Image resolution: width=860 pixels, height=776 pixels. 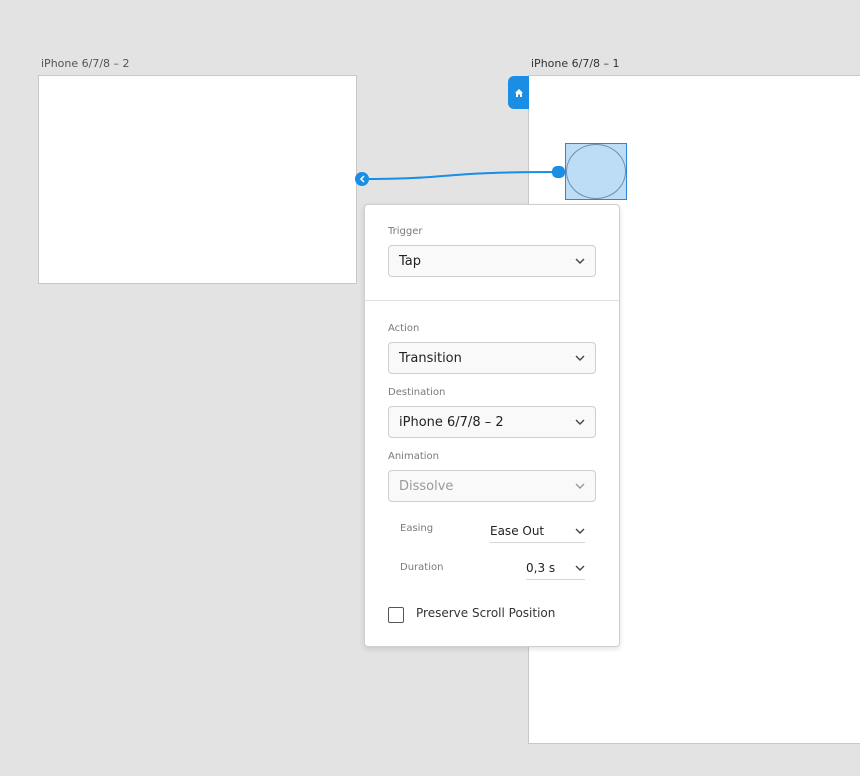 What do you see at coordinates (555, 568) in the screenshot?
I see `duration-dropdown: 0,3 s` at bounding box center [555, 568].